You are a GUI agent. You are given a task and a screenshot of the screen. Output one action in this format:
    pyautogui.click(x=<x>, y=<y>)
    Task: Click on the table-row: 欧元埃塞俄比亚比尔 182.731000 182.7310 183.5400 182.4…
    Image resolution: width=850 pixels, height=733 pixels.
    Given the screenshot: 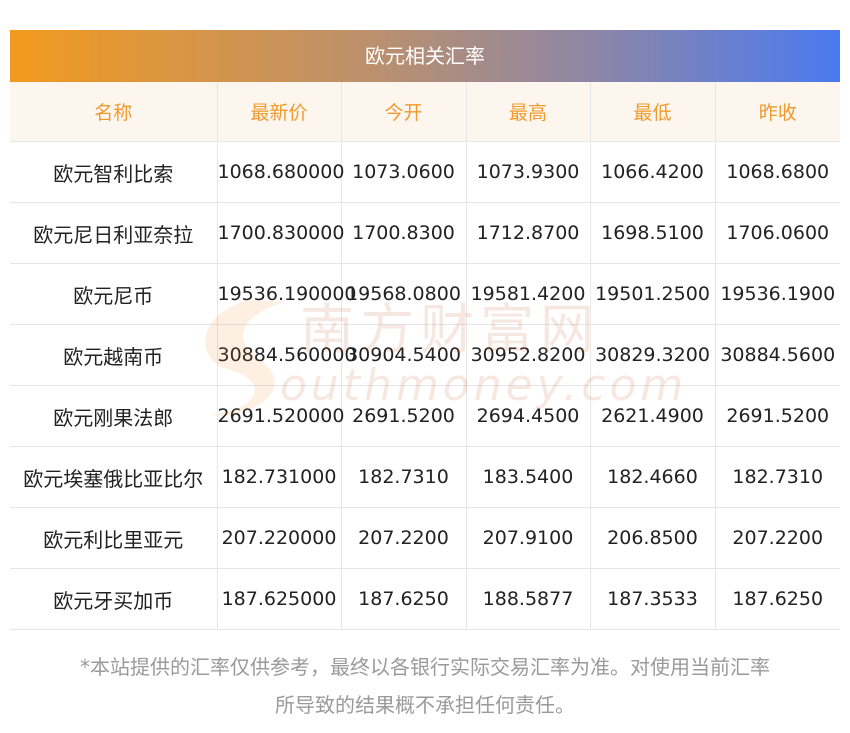 What is the action you would take?
    pyautogui.click(x=425, y=477)
    